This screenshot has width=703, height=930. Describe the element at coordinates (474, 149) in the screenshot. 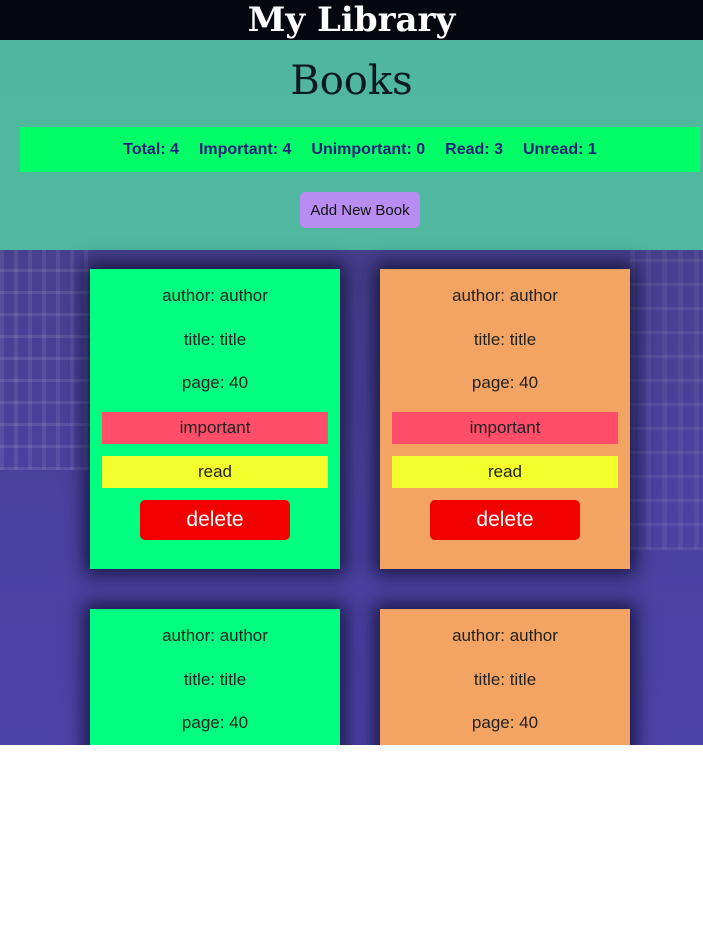

I see `stat-read: Read: 3` at that location.